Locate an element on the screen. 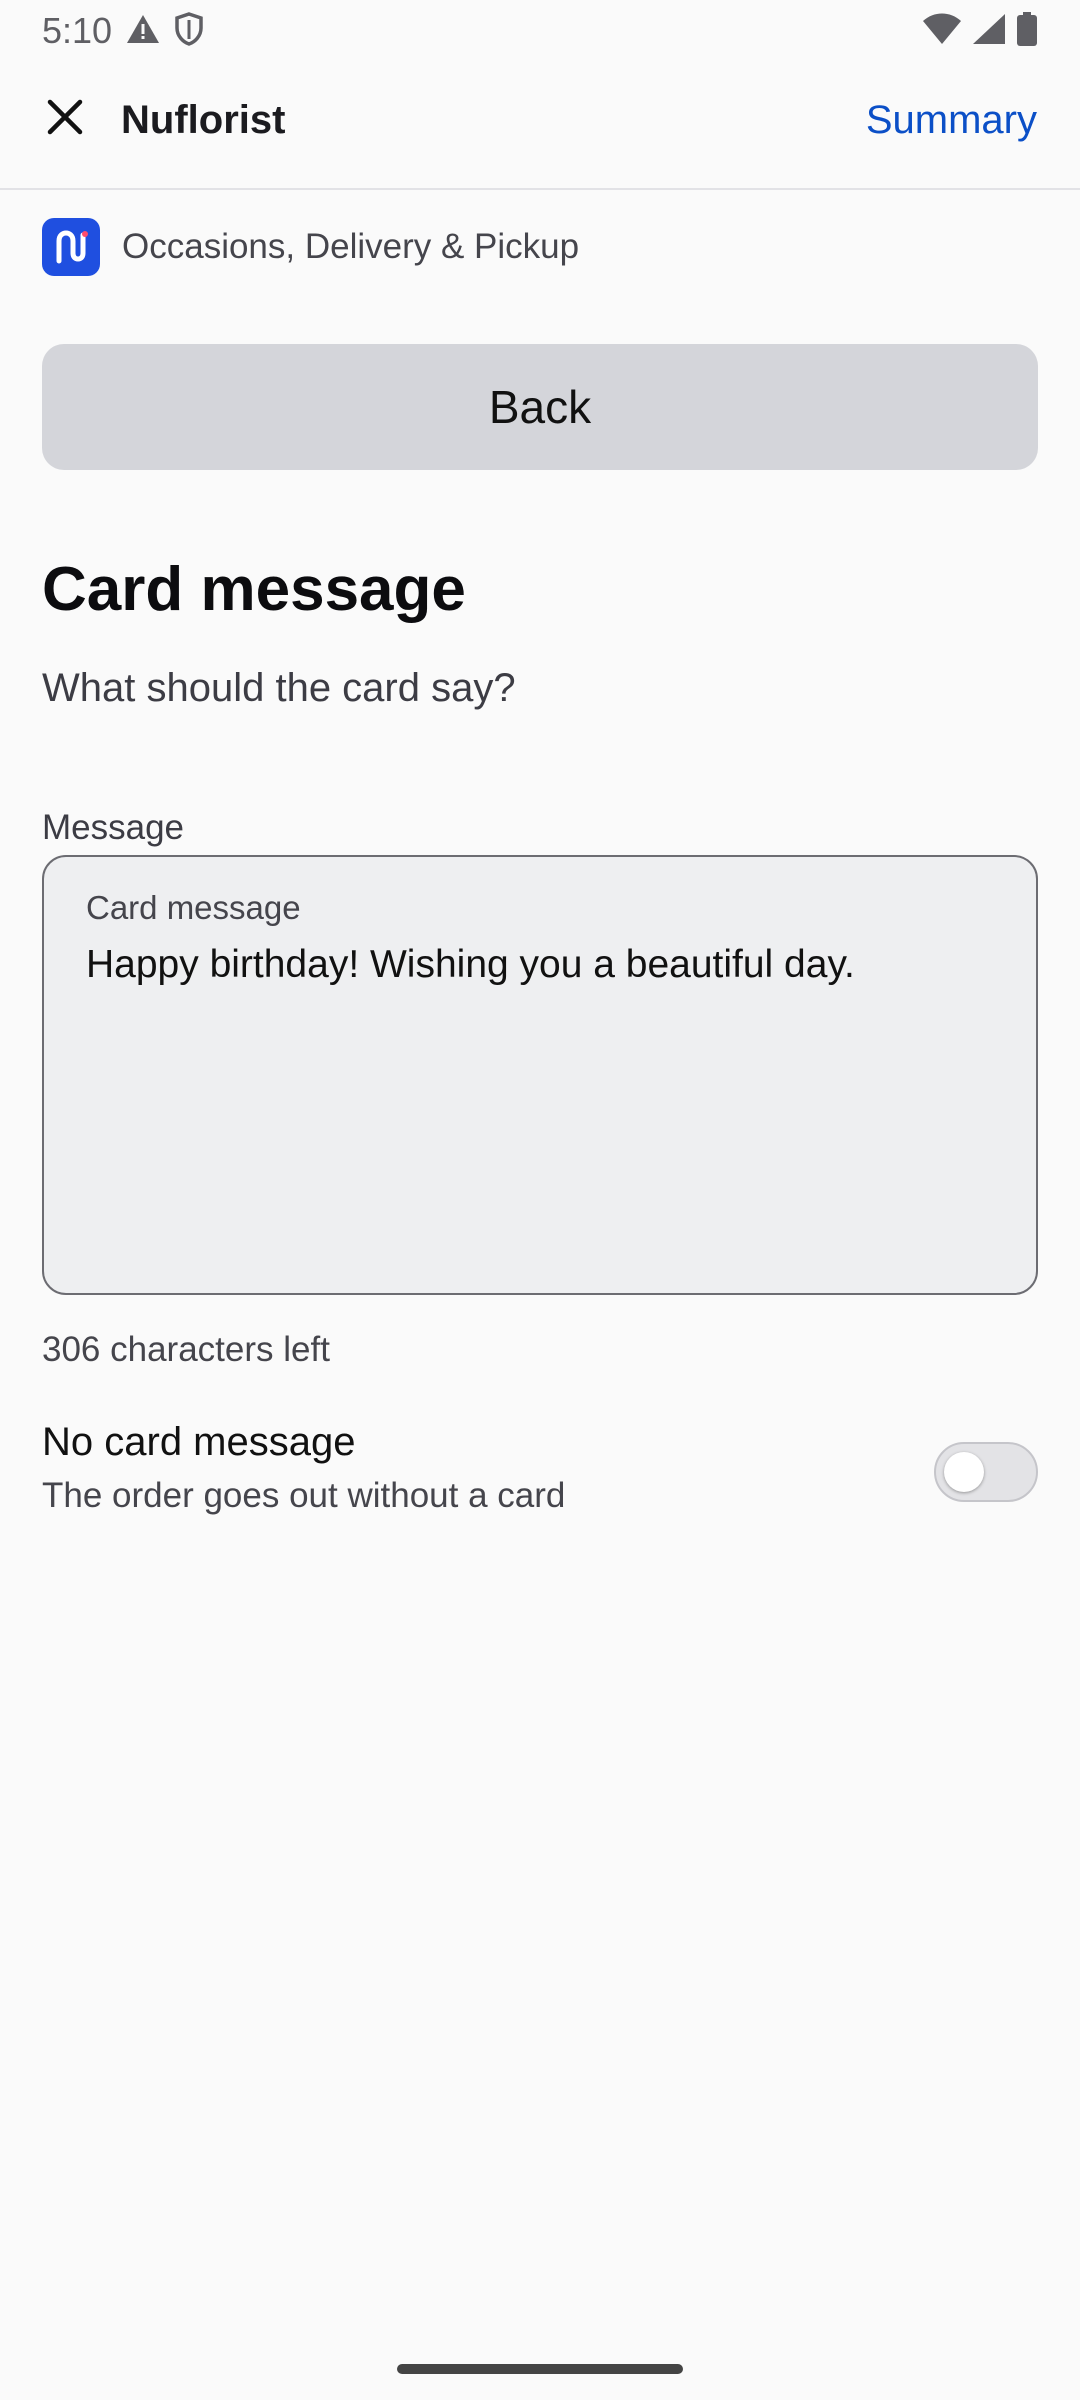  page-title: Card message is located at coordinates (254, 589).